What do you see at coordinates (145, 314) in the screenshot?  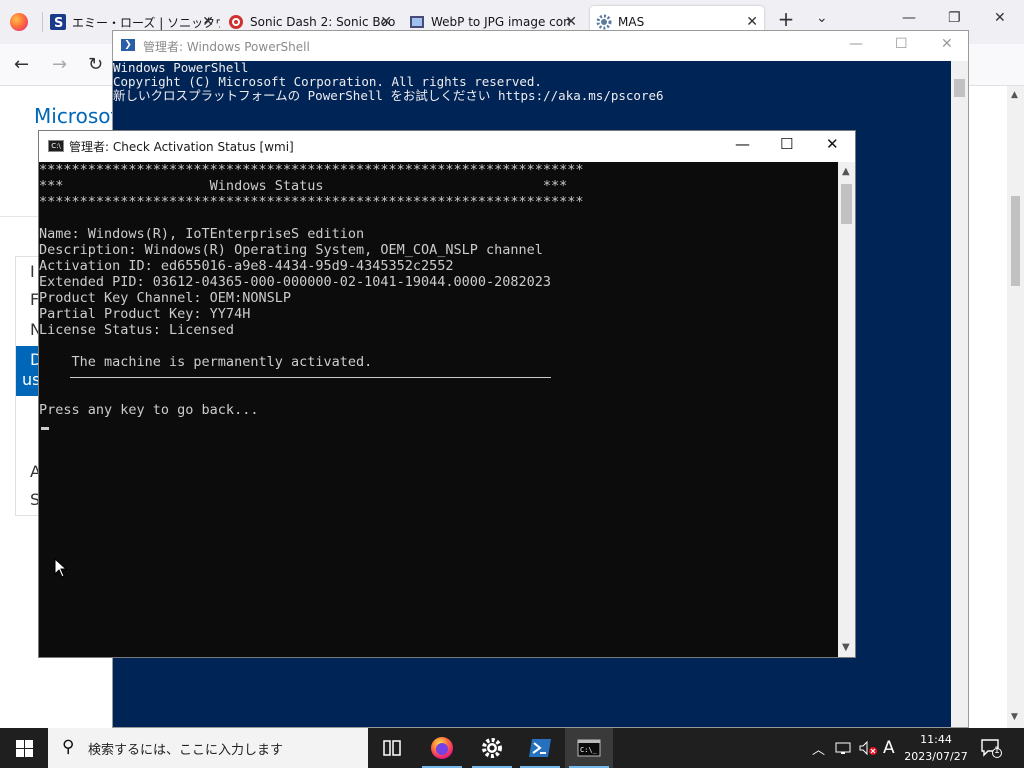 I see `console-line: Partial Product Key: YY74H` at bounding box center [145, 314].